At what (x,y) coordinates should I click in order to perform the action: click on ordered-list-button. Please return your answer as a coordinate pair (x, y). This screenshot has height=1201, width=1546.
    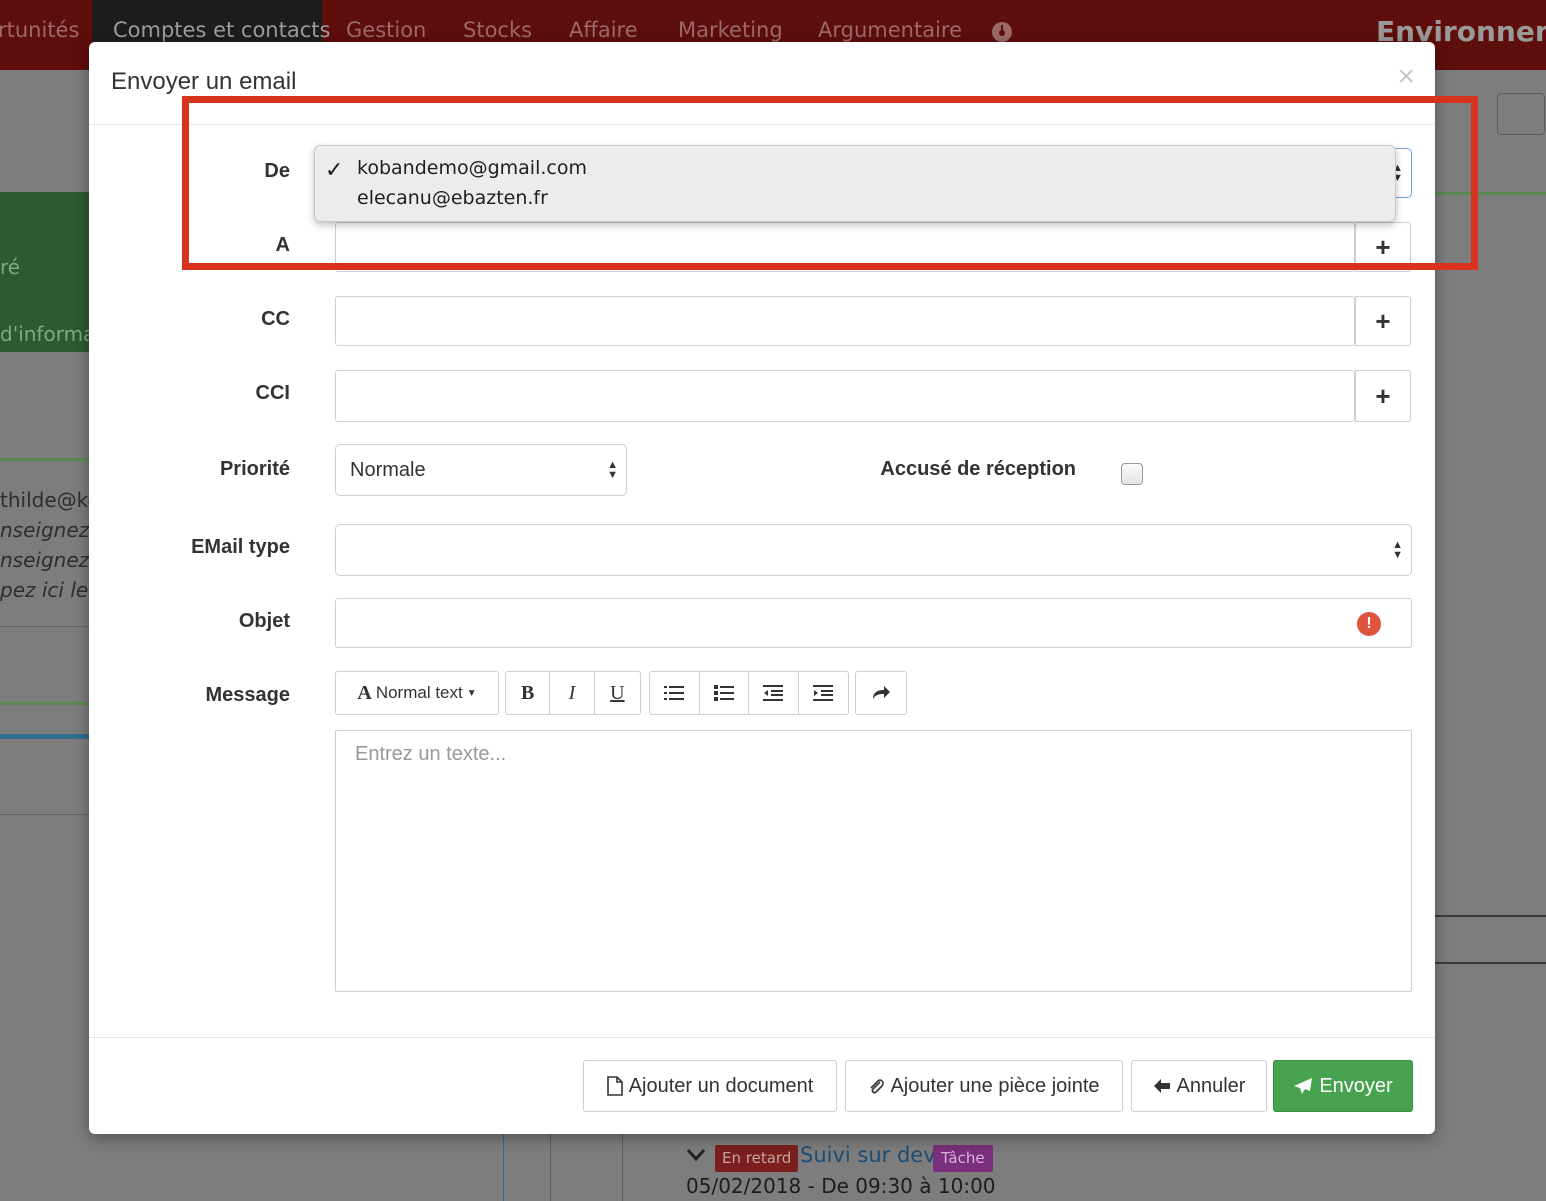
    Looking at the image, I should click on (675, 693).